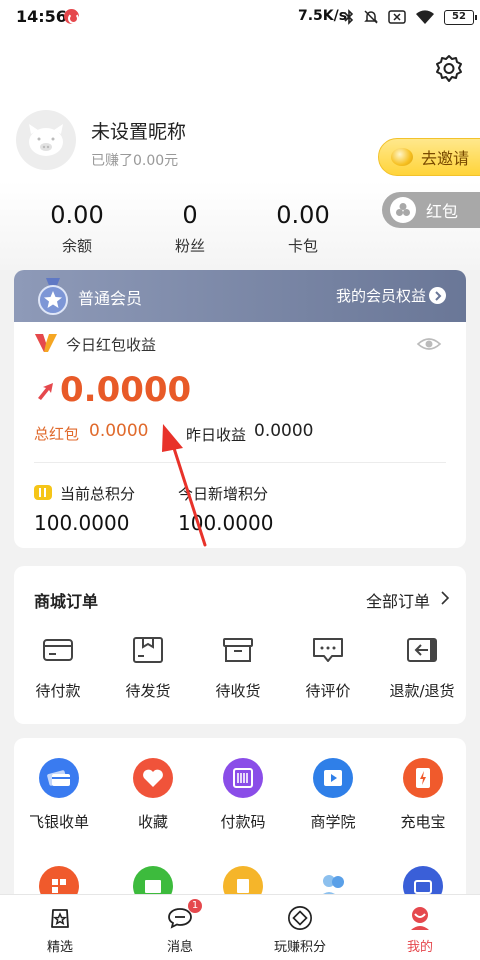 The width and height of the screenshot is (480, 960). Describe the element at coordinates (300, 918) in the screenshot. I see `diamond-icon` at that location.